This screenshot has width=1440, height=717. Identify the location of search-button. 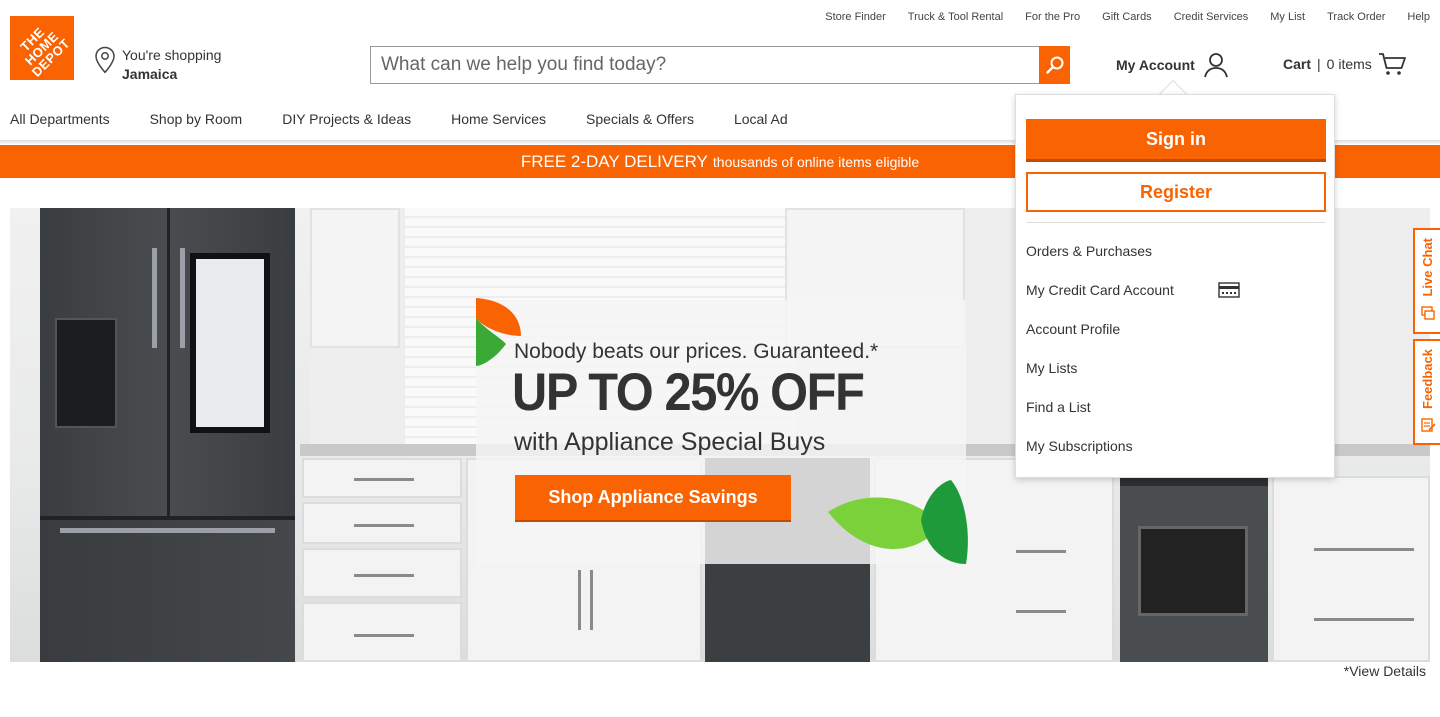
(1054, 65).